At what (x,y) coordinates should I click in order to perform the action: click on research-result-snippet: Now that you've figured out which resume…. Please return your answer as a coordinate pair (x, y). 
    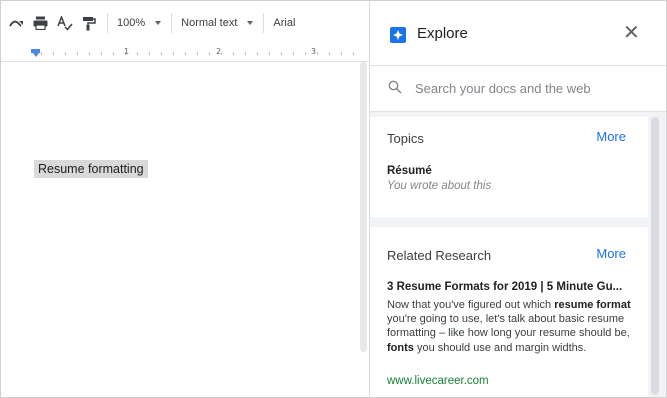
    Looking at the image, I should click on (512, 326).